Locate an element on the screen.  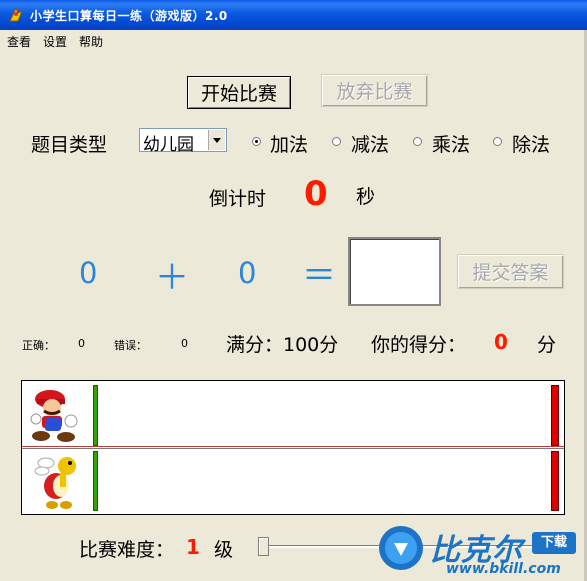
difficulty-slider-thumb is located at coordinates (263, 546).